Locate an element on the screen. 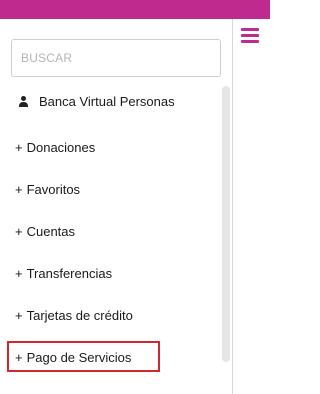  nav-item-donaciones: + Donaciones is located at coordinates (55, 147).